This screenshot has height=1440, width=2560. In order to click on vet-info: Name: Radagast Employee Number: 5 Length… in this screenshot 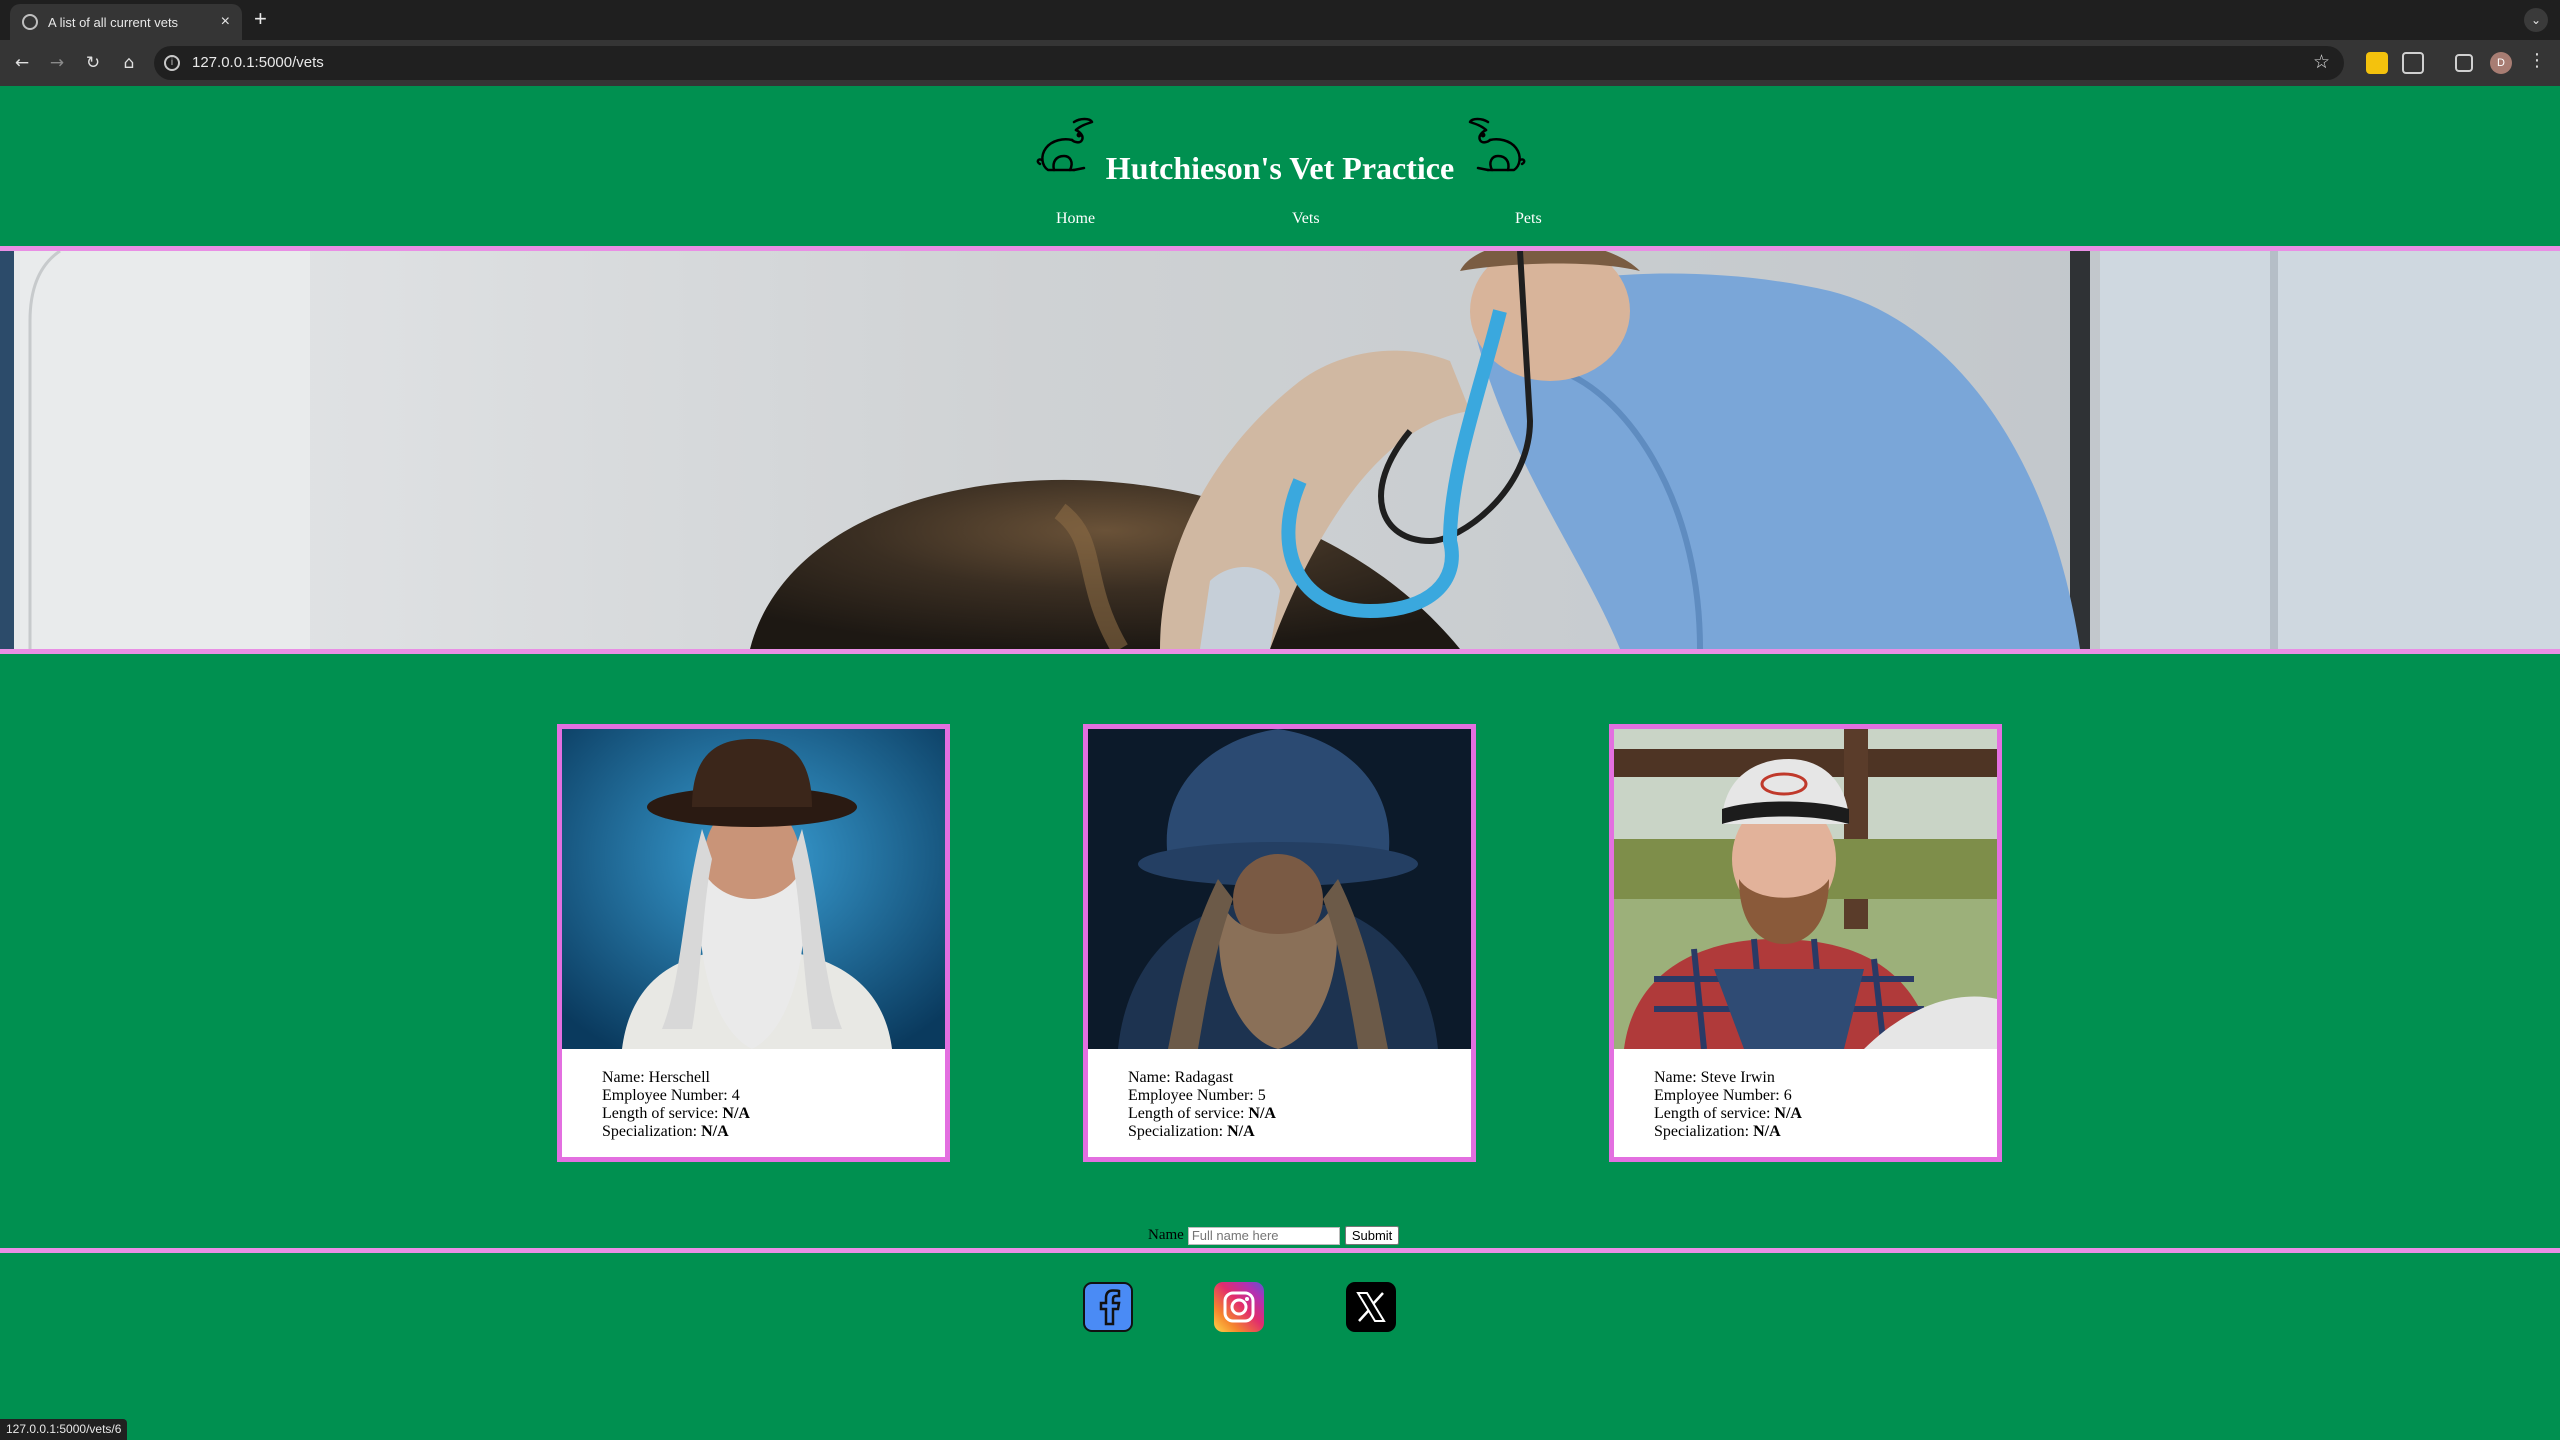, I will do `click(1279, 1095)`.